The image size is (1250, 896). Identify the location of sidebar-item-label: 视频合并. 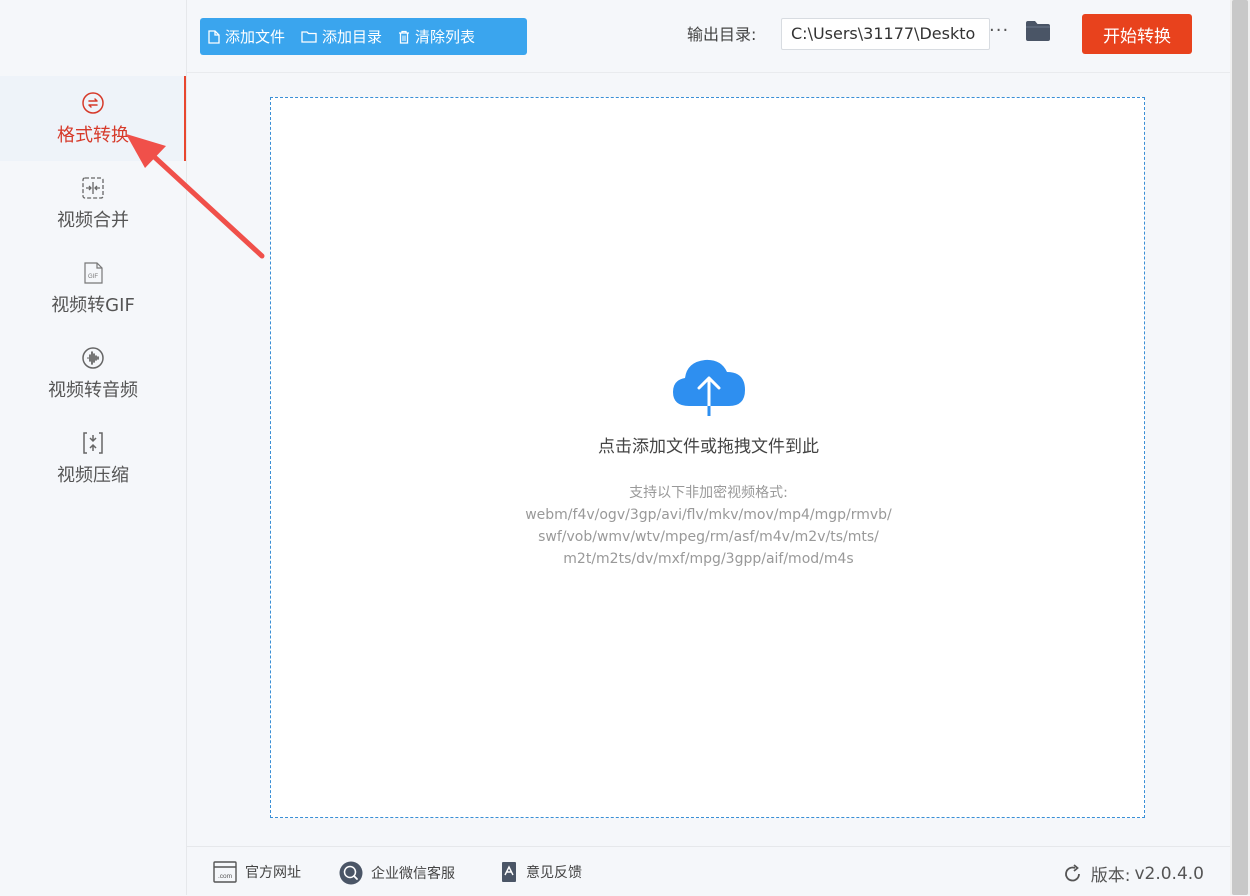
(93, 220).